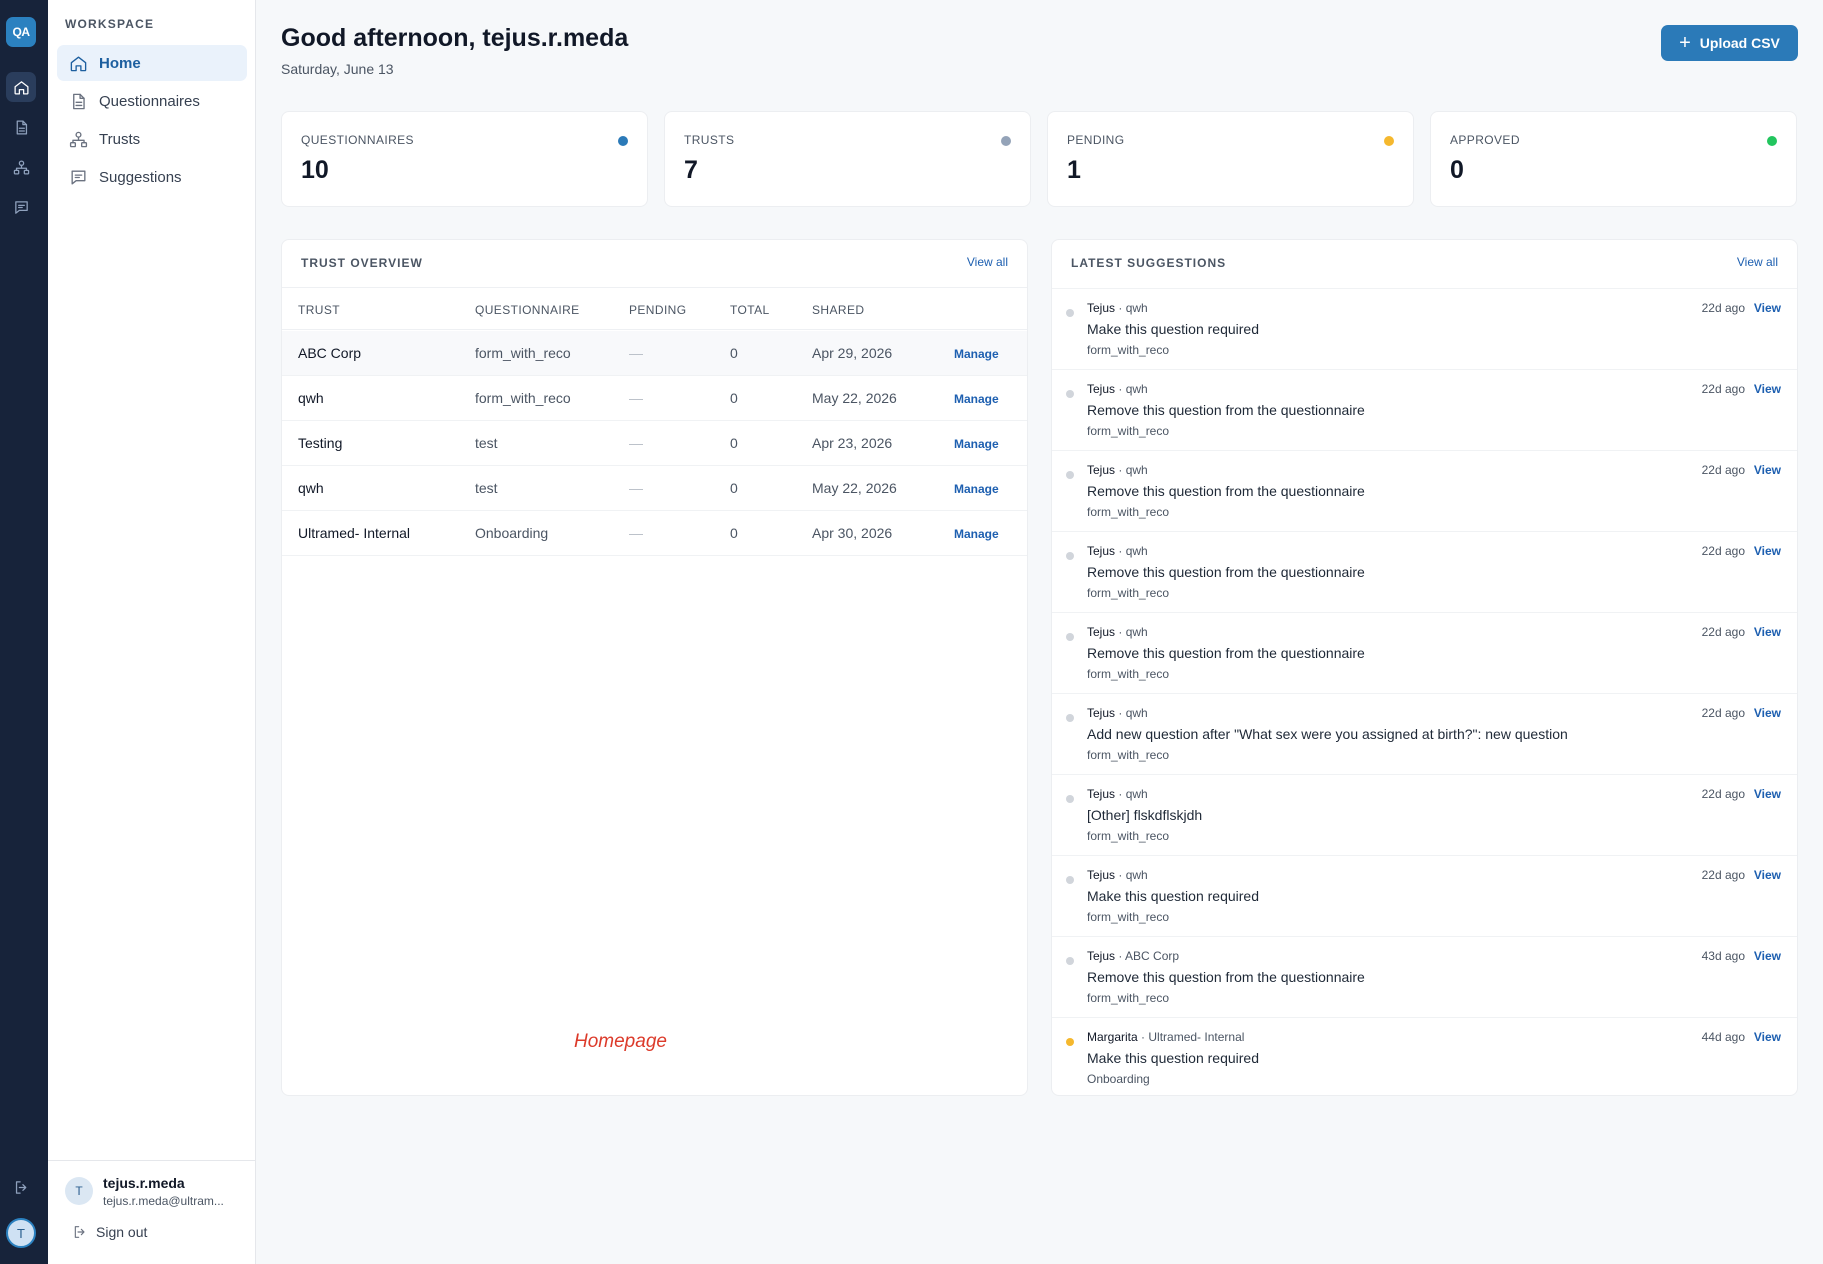 The image size is (1823, 1264). I want to click on cell-shared: Apr 29, 2026, so click(852, 353).